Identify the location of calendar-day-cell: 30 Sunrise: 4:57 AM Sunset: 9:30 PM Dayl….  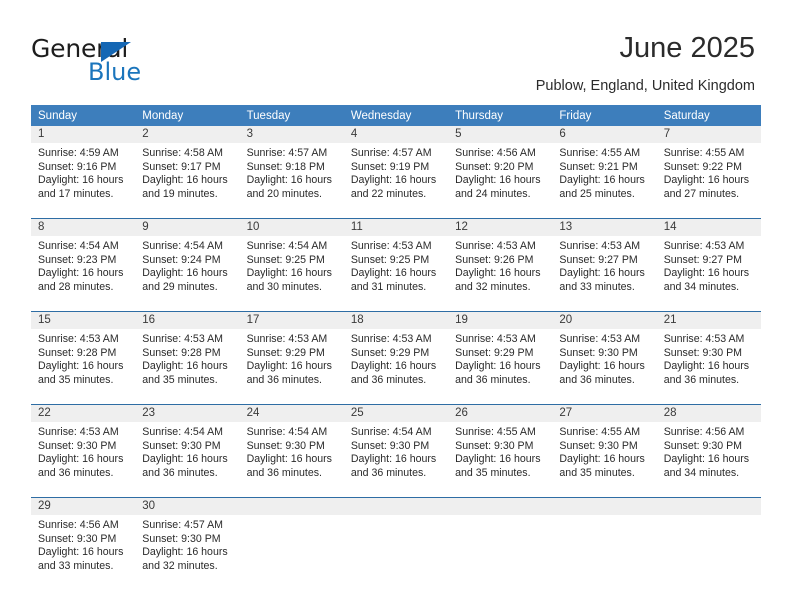
(187, 543).